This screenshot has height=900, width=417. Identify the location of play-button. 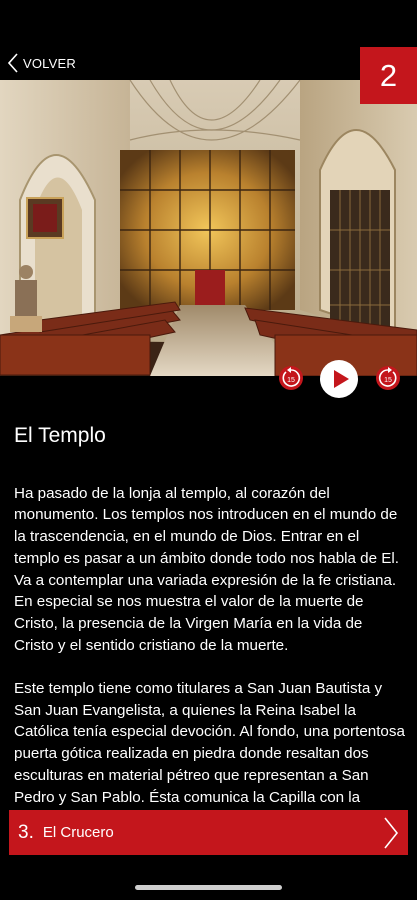
(339, 379).